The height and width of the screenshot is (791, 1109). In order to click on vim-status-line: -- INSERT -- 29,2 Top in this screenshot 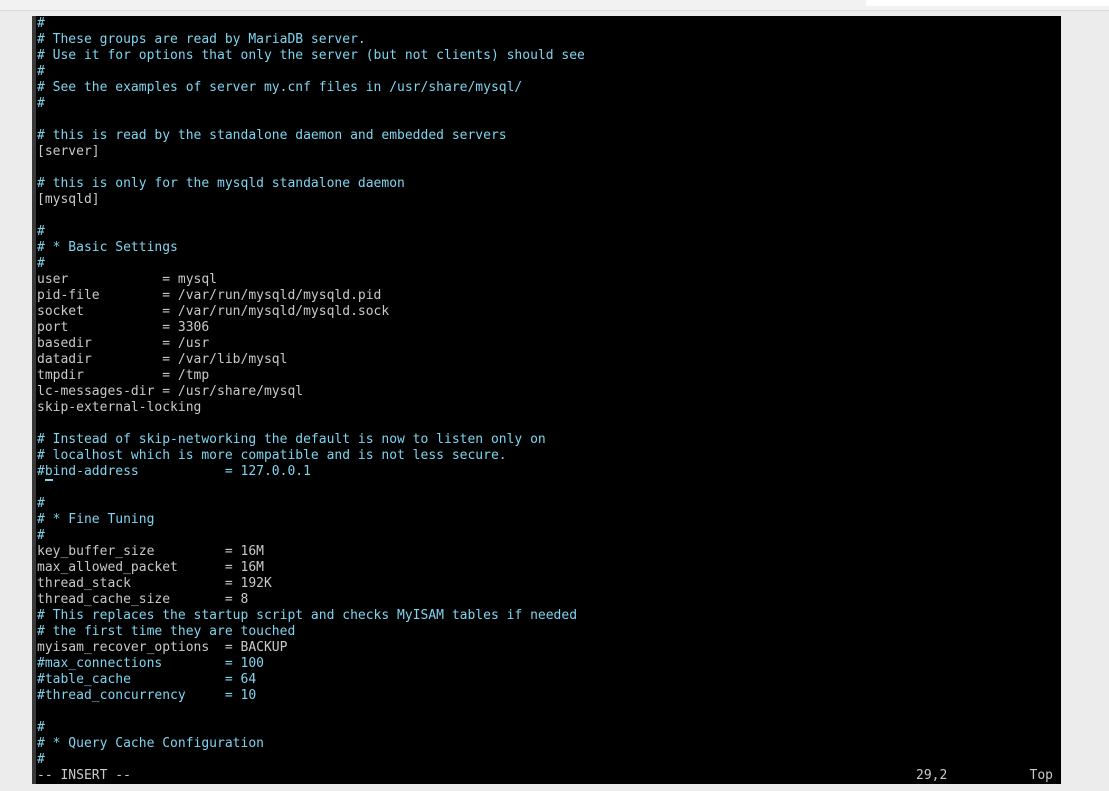, I will do `click(547, 776)`.